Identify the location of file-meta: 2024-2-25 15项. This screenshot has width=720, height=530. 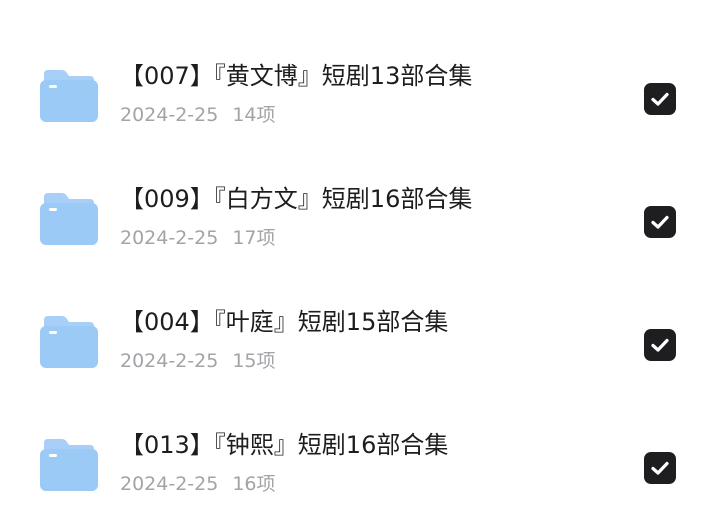
(198, 361).